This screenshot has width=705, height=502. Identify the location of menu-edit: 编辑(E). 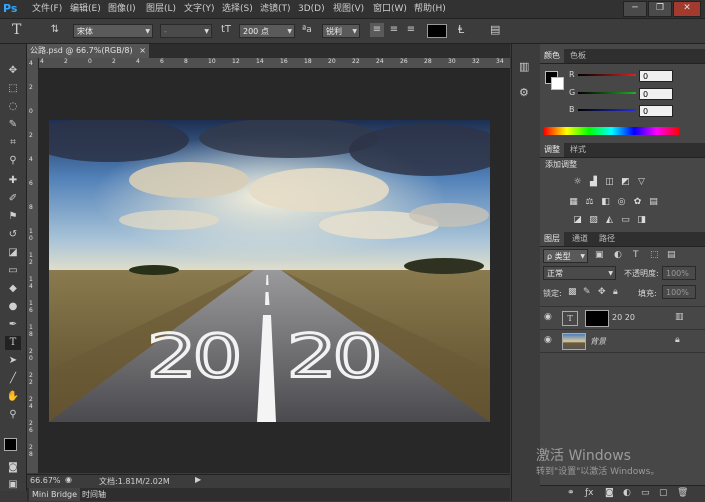
(85, 9).